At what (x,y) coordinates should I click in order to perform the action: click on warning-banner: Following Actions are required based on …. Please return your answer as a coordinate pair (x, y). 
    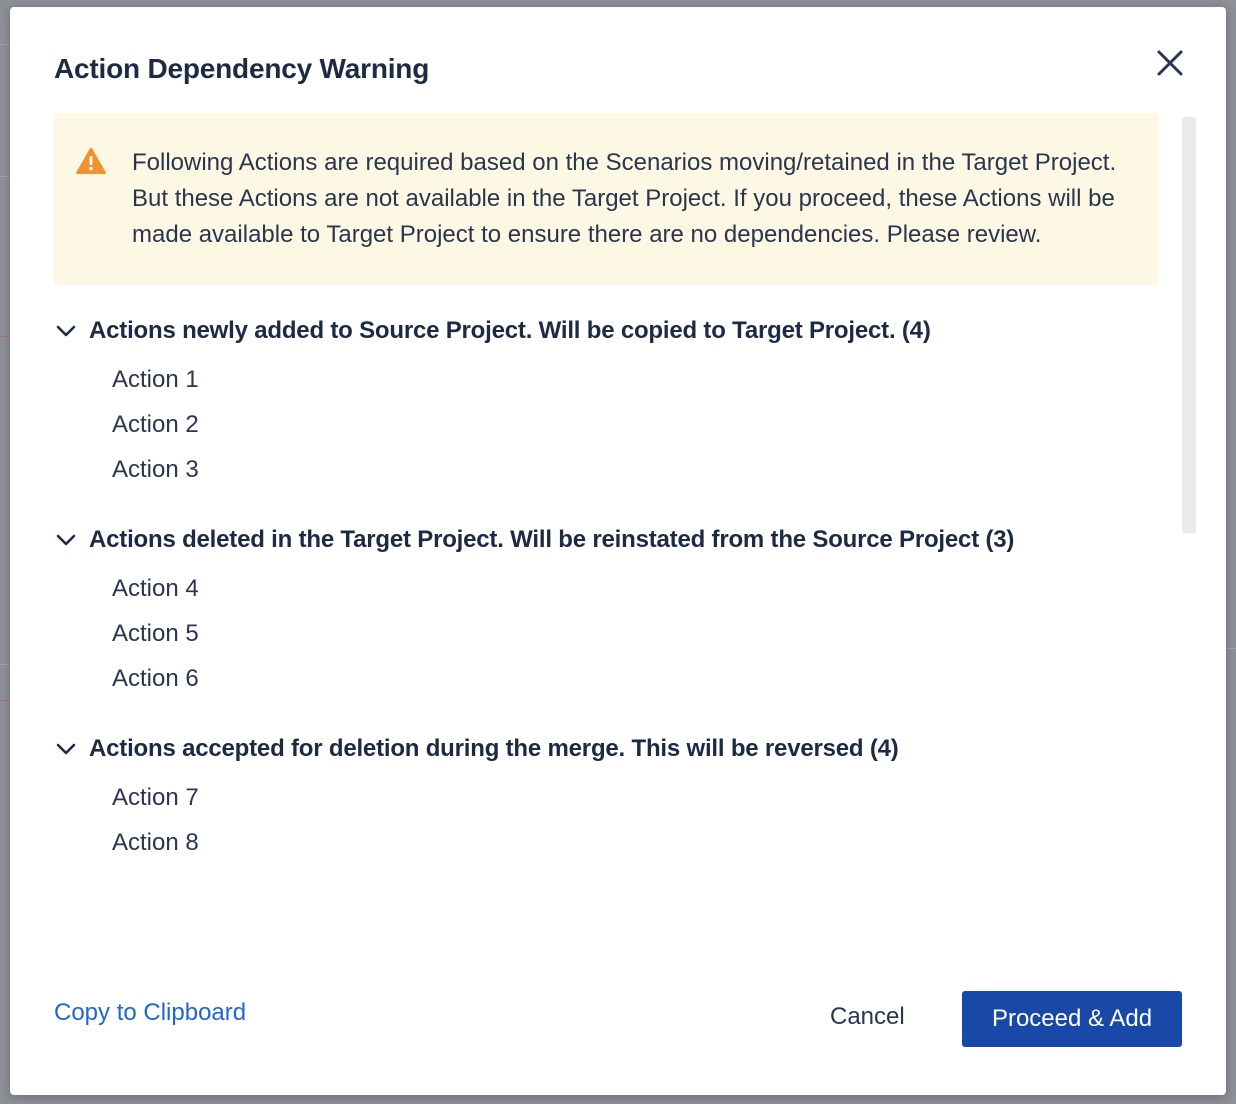
    Looking at the image, I should click on (606, 199).